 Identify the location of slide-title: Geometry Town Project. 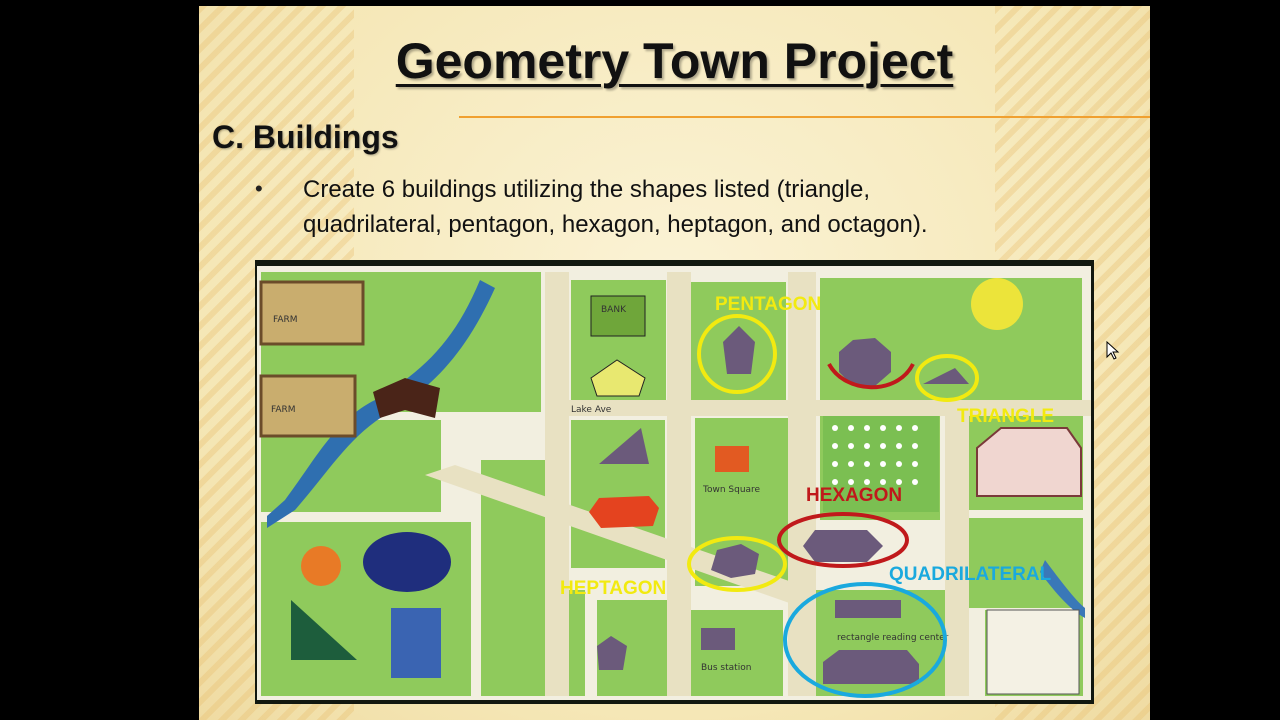
(674, 61).